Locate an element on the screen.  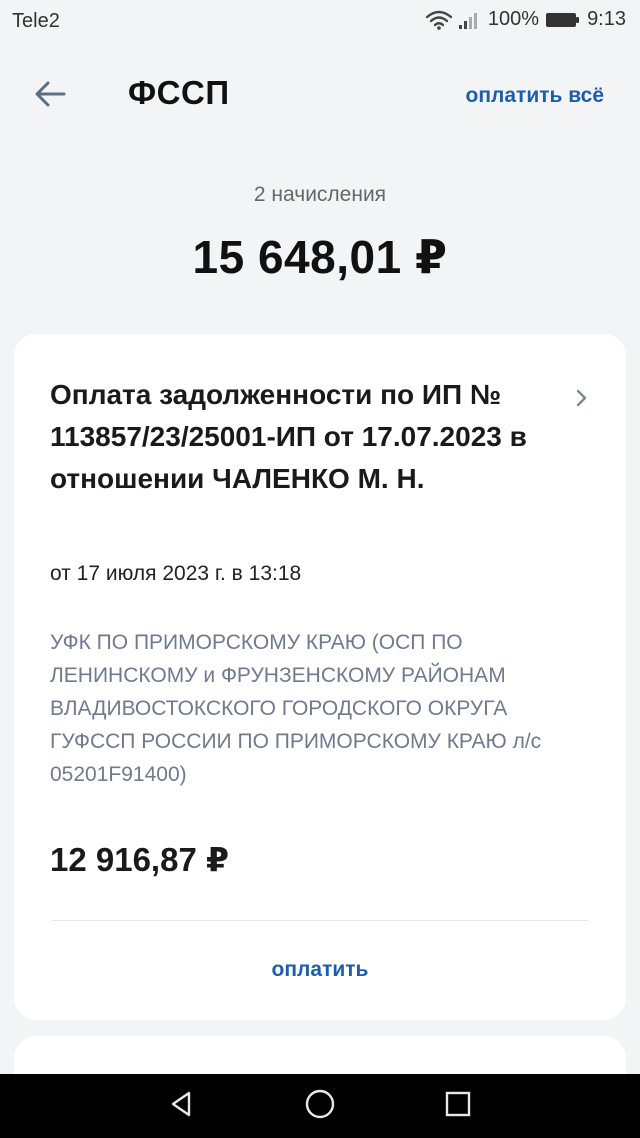
clock: 9:13 is located at coordinates (606, 19).